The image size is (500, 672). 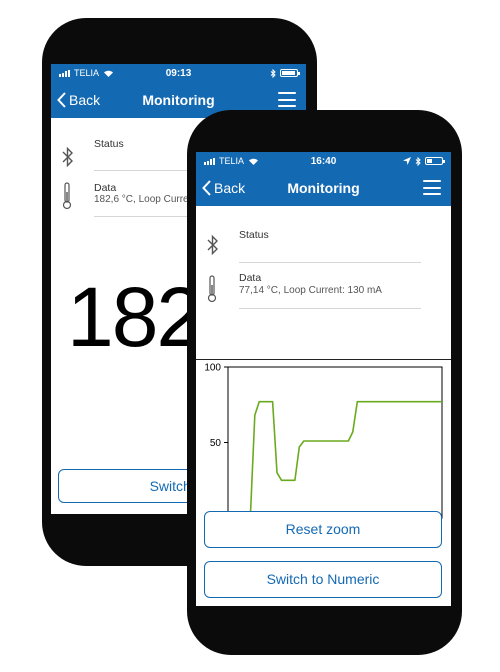 I want to click on status-bar: TELIA 16:40, so click(x=323, y=161).